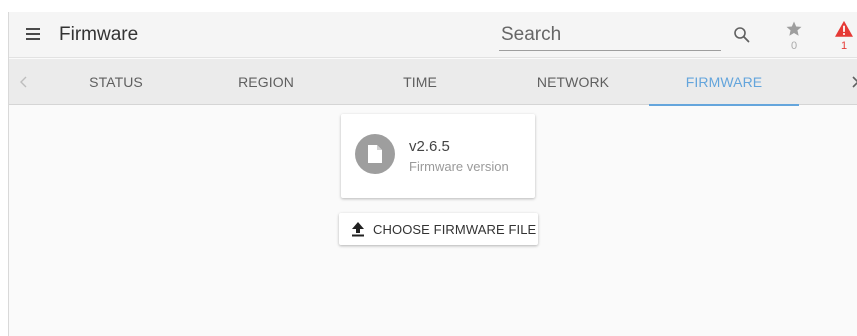 This screenshot has height=336, width=857. What do you see at coordinates (116, 82) in the screenshot?
I see `tab-status: STATUS` at bounding box center [116, 82].